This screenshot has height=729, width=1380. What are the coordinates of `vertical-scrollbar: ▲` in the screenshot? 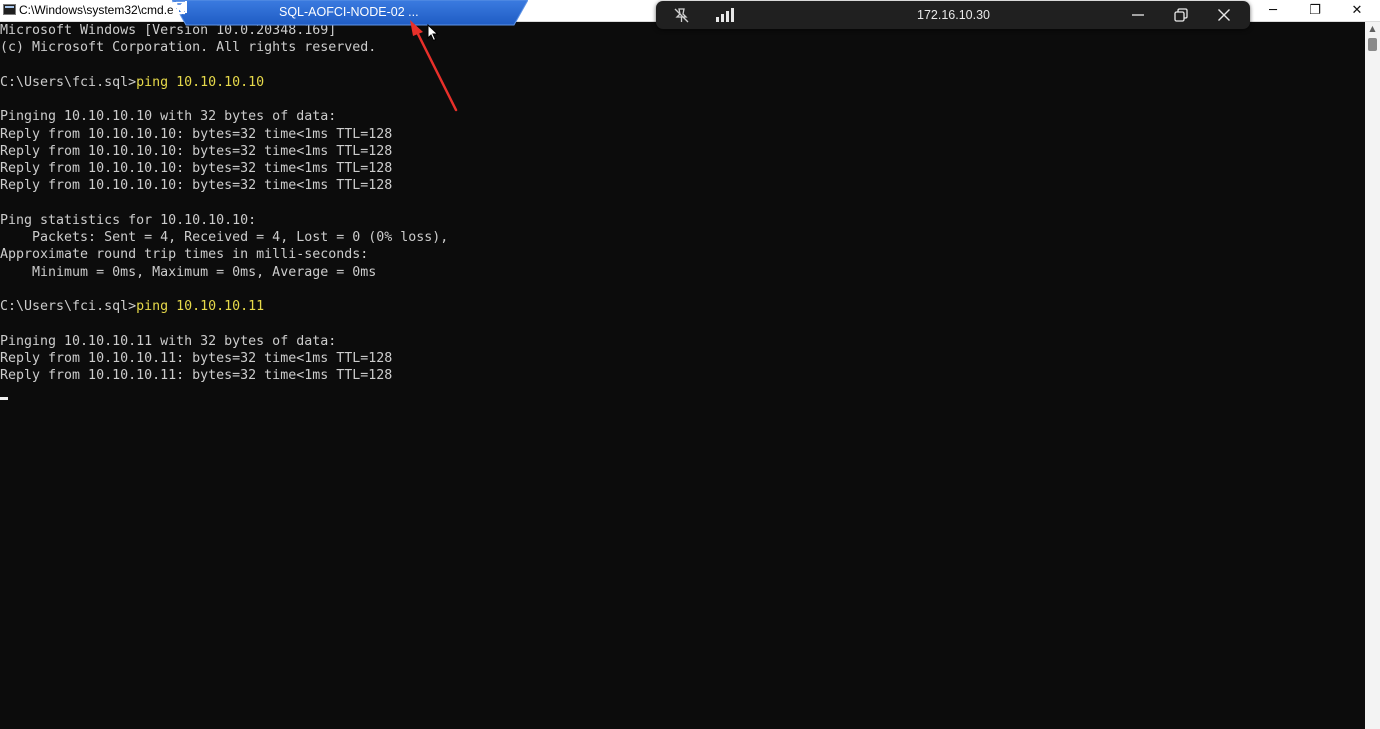 It's located at (1372, 375).